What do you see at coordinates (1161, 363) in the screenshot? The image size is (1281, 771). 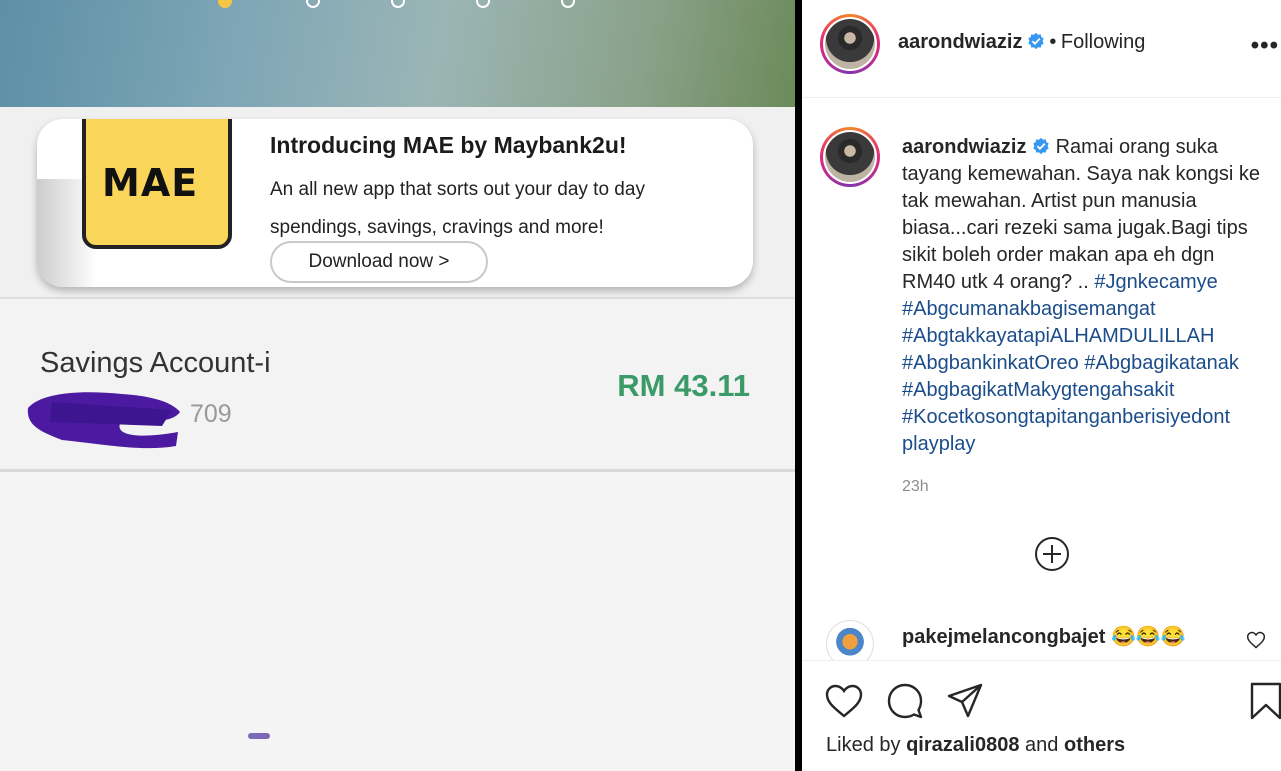 I see `hashtag: #Abgbagikatanak` at bounding box center [1161, 363].